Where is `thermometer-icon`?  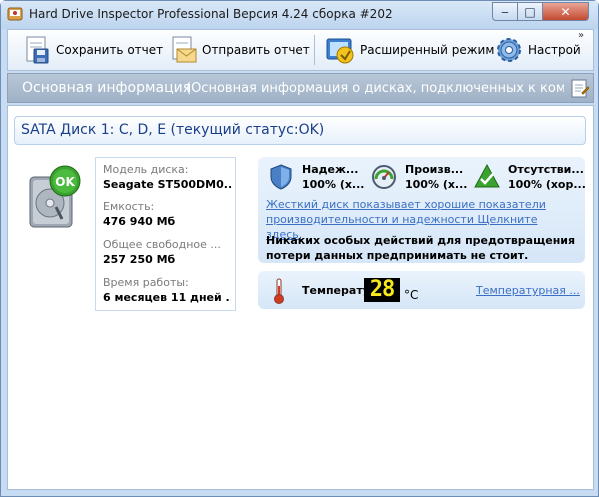
thermometer-icon is located at coordinates (279, 291).